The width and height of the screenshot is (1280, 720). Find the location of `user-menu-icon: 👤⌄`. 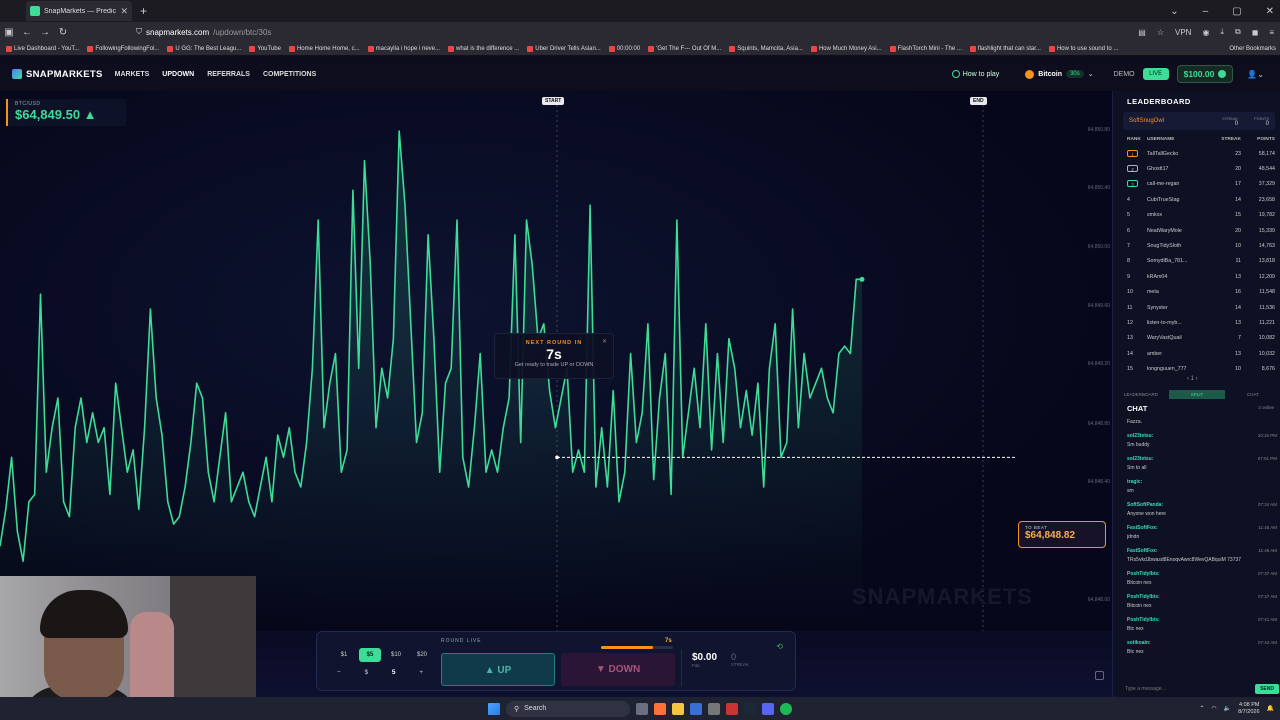

user-menu-icon: 👤⌄ is located at coordinates (1255, 74).